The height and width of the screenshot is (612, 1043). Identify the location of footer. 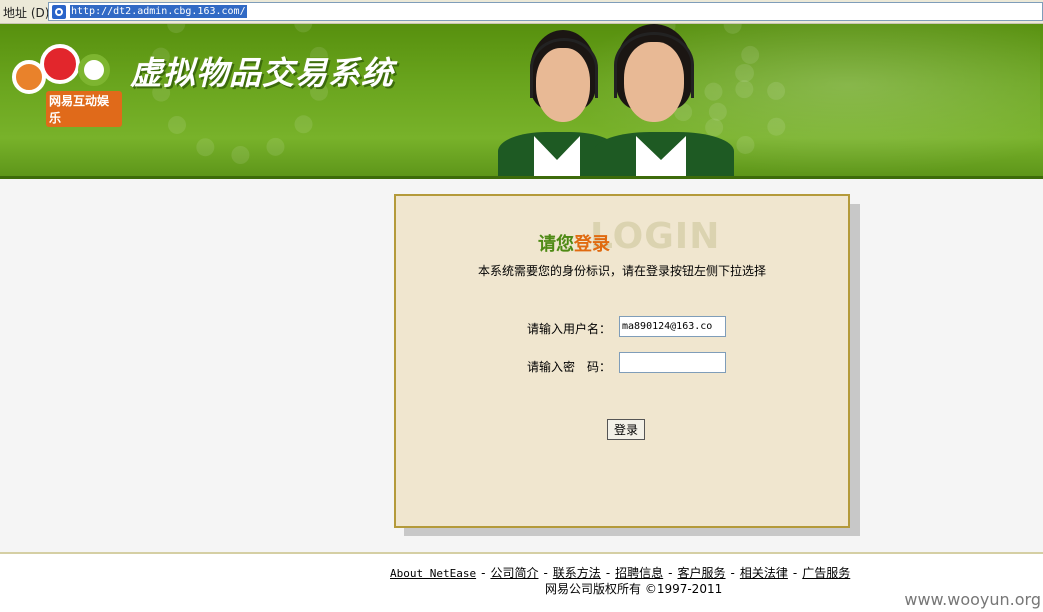
(521, 583).